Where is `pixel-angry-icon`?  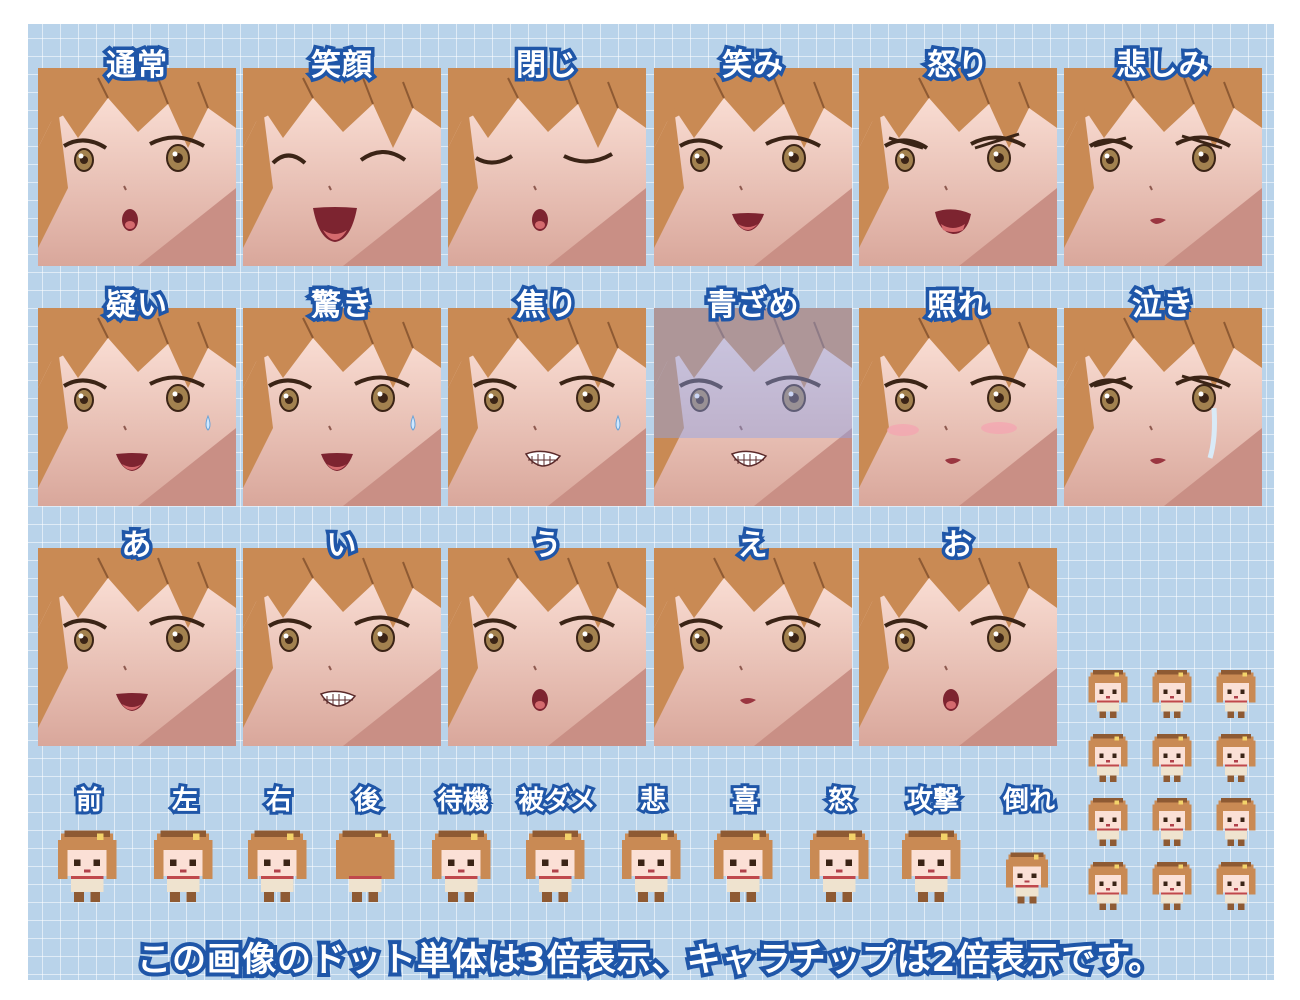
pixel-angry-icon is located at coordinates (839, 866).